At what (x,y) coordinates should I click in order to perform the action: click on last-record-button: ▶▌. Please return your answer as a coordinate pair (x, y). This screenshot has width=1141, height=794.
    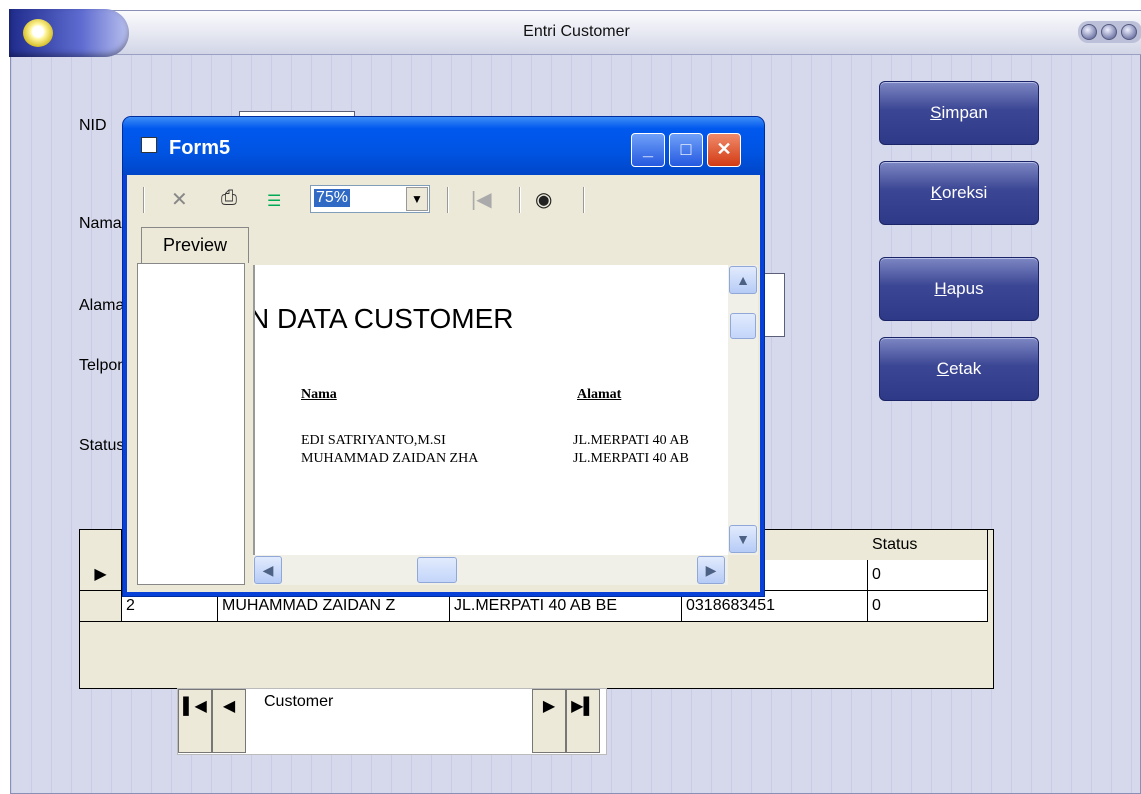
    Looking at the image, I should click on (583, 721).